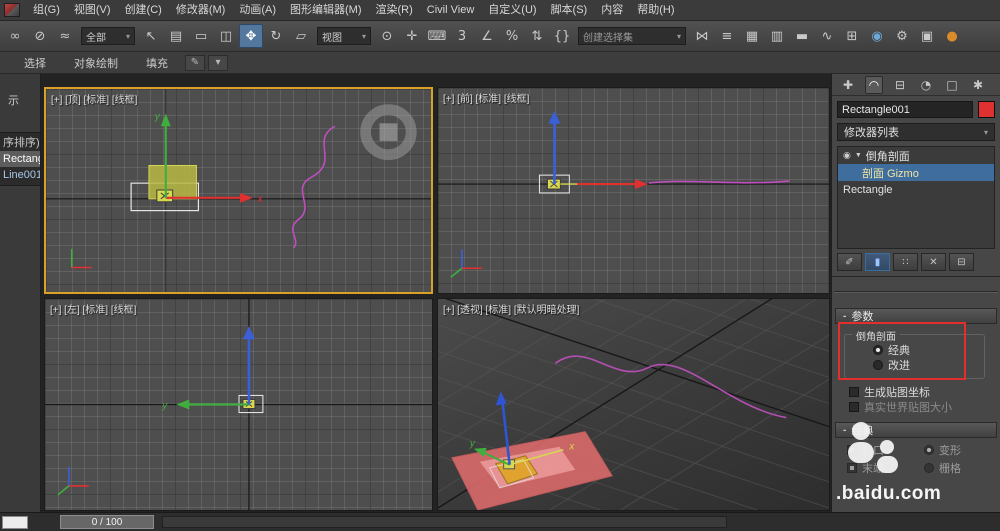 This screenshot has height=531, width=1000. What do you see at coordinates (847, 155) in the screenshot?
I see `lightbulb-icon: ◉` at bounding box center [847, 155].